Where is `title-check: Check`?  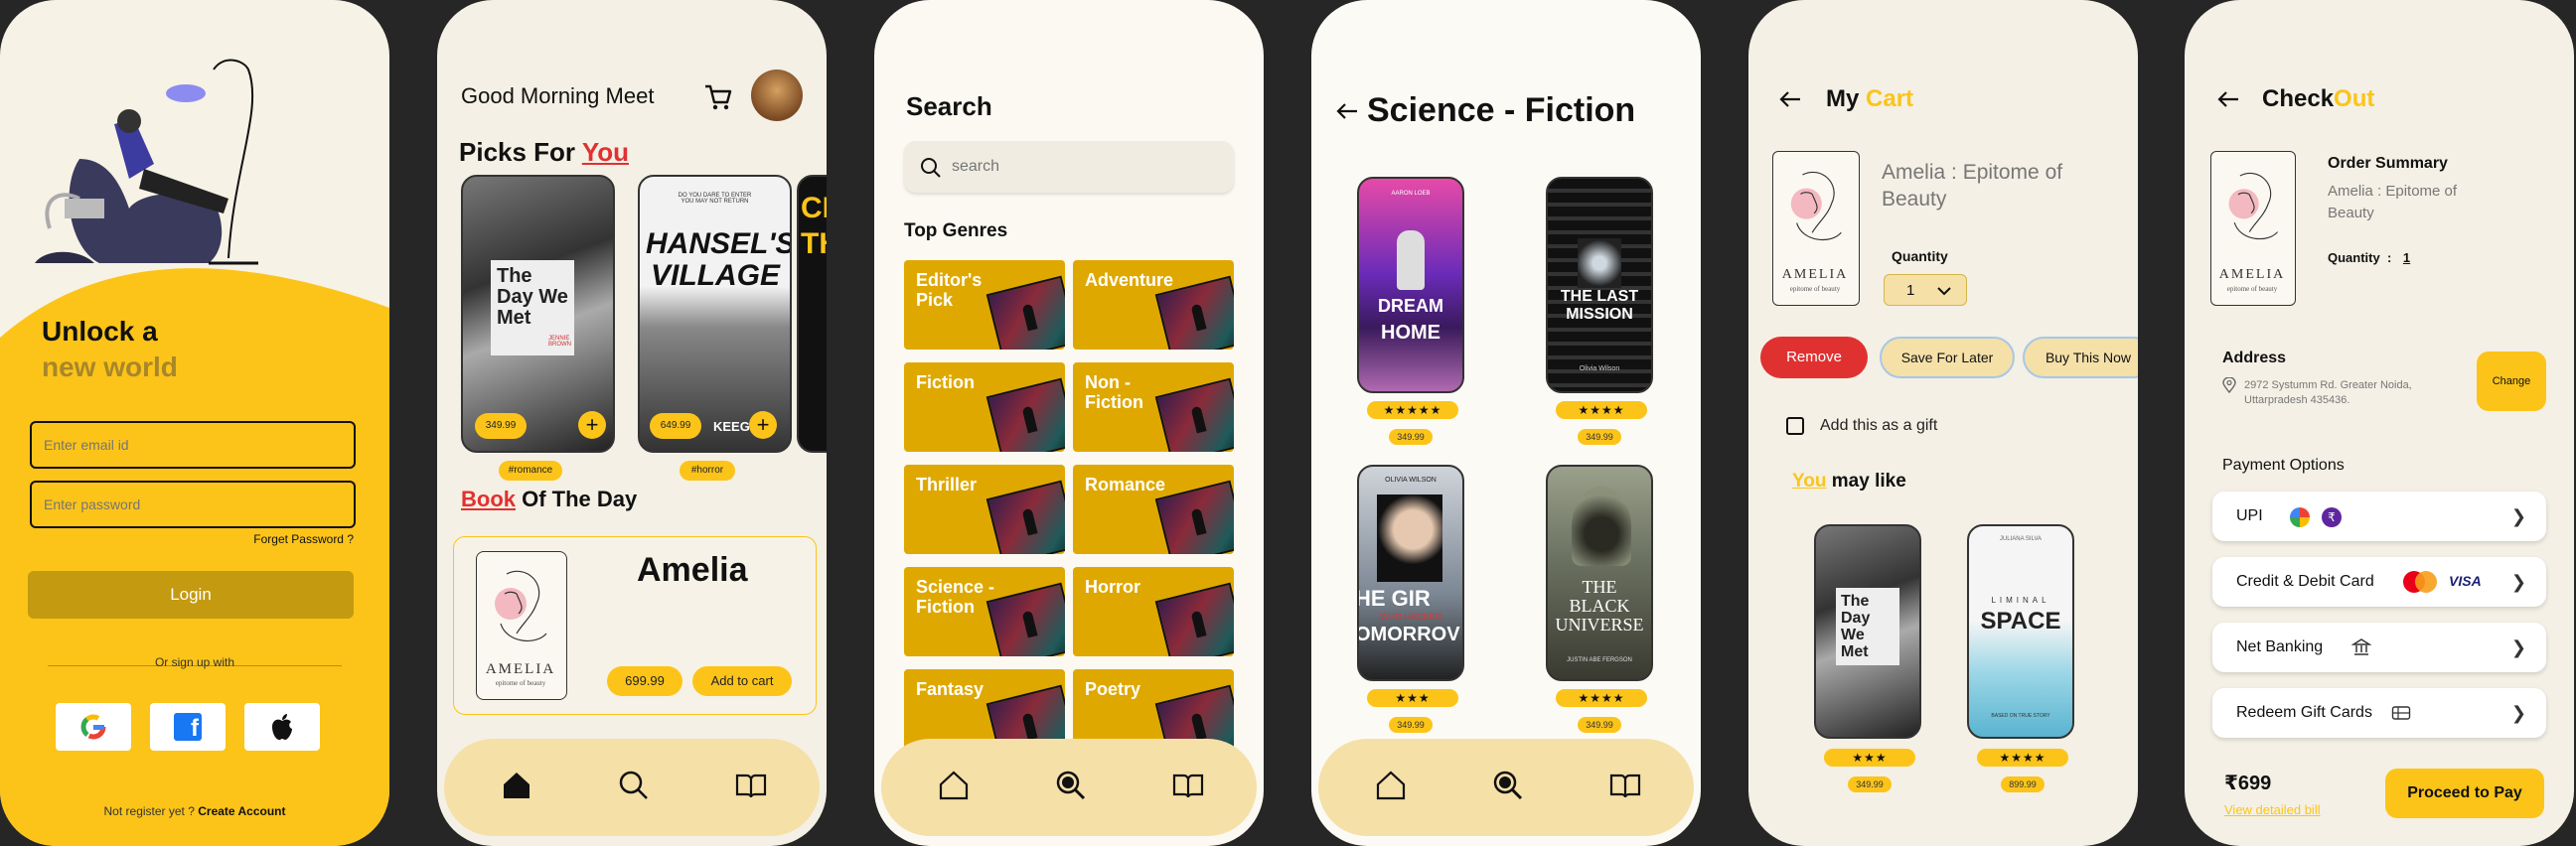
title-check: Check is located at coordinates (2298, 98).